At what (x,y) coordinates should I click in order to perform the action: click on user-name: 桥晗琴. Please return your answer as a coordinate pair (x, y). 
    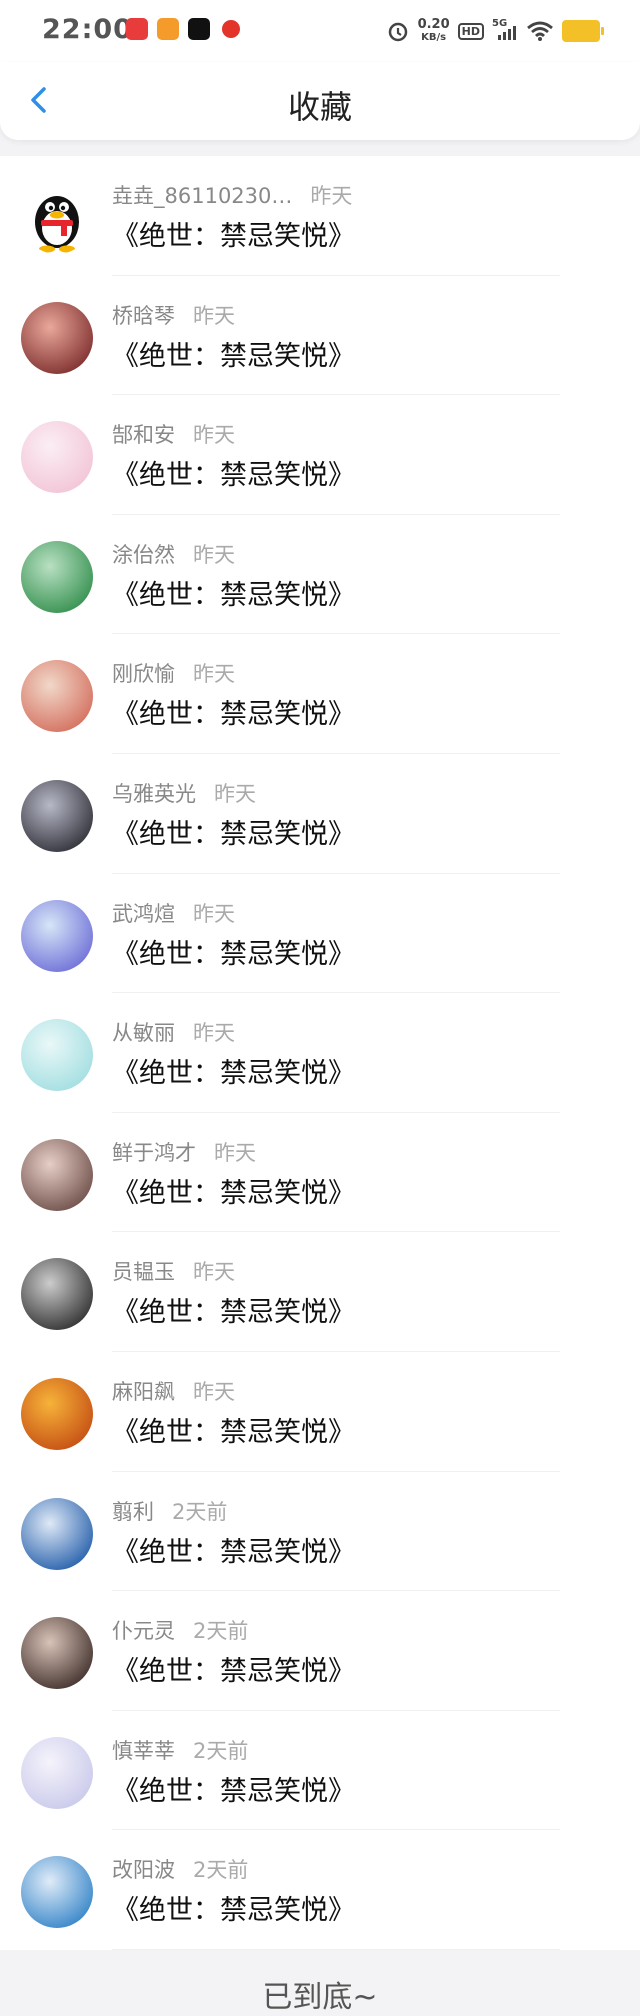
    Looking at the image, I should click on (143, 315).